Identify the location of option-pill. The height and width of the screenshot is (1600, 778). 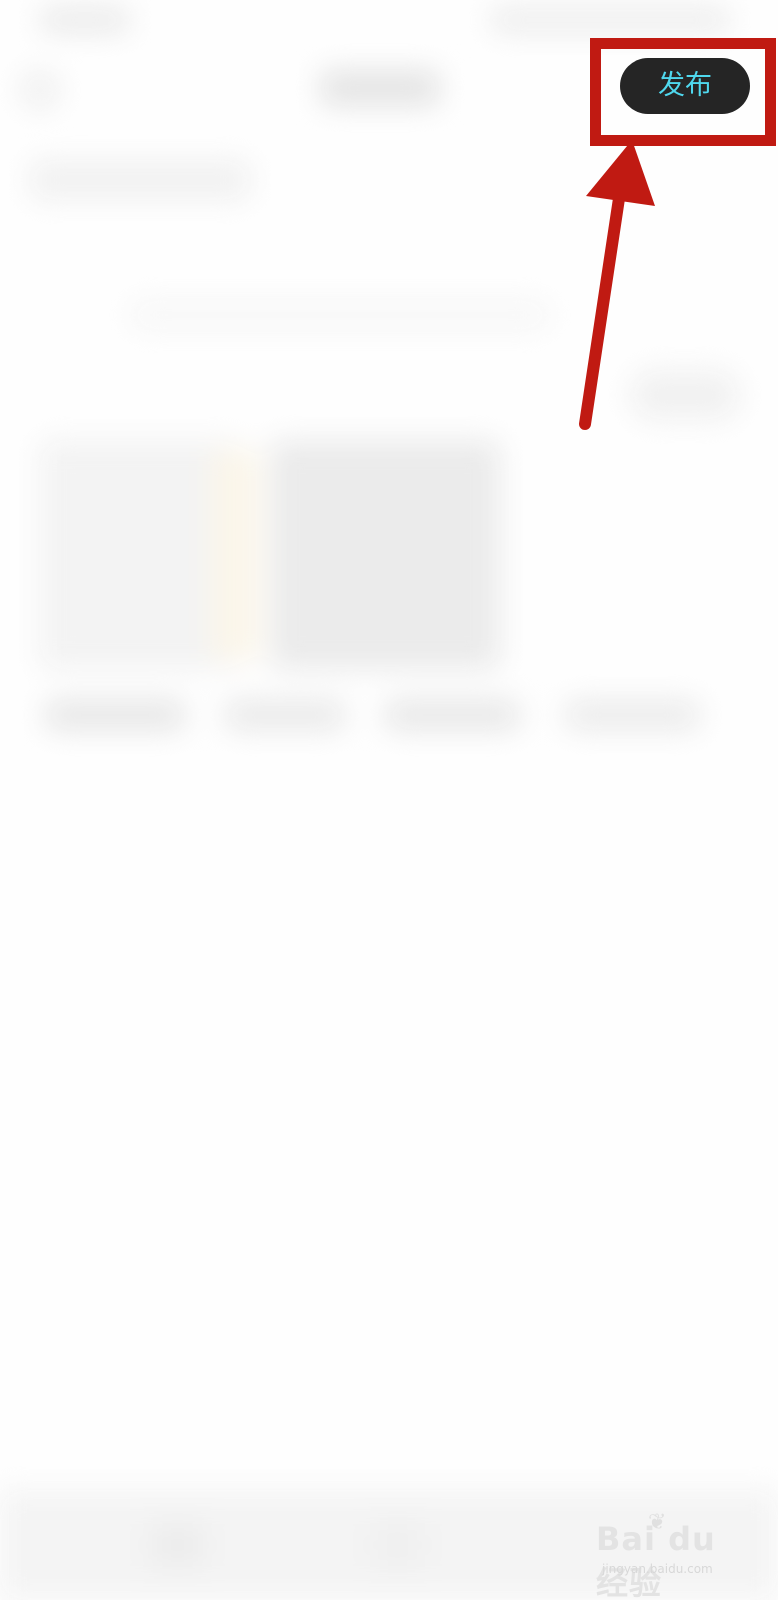
(685, 395).